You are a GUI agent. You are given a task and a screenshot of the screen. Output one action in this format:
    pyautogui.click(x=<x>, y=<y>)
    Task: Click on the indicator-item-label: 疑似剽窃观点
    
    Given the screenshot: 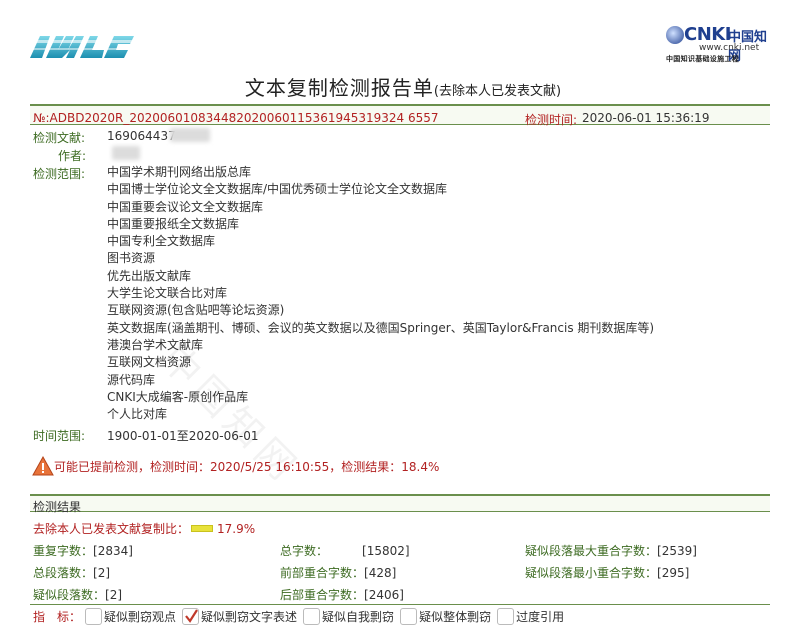 What is the action you would take?
    pyautogui.click(x=140, y=617)
    